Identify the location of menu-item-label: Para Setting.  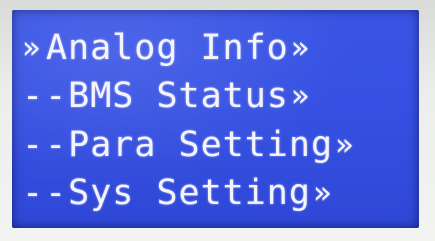
(201, 145).